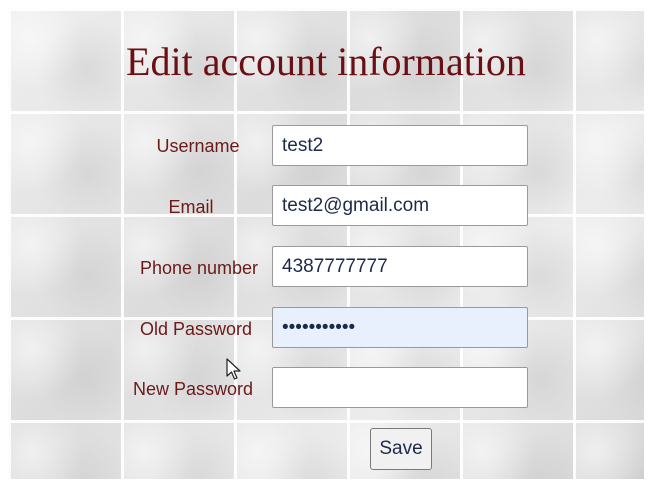 The image size is (650, 487). What do you see at coordinates (199, 268) in the screenshot?
I see `phone-number-label: Phone number` at bounding box center [199, 268].